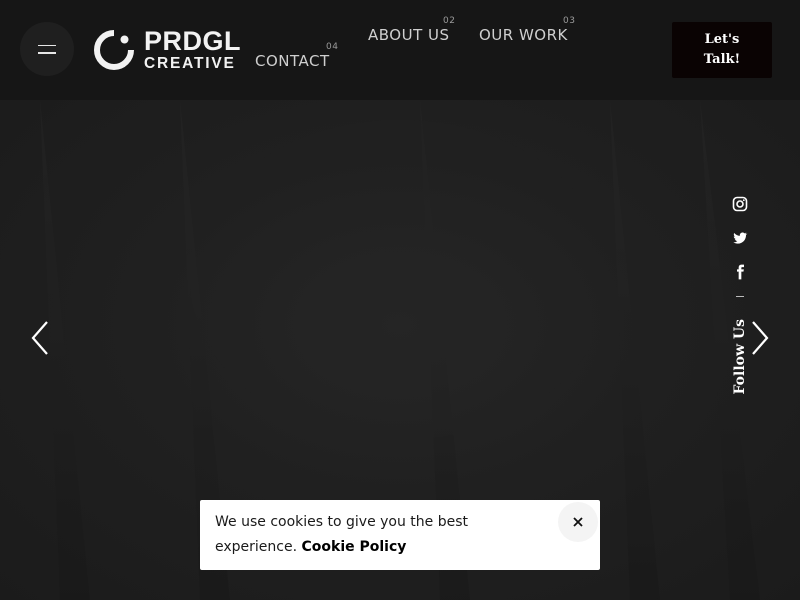 Image resolution: width=800 pixels, height=600 pixels. I want to click on nav-number: 02, so click(449, 21).